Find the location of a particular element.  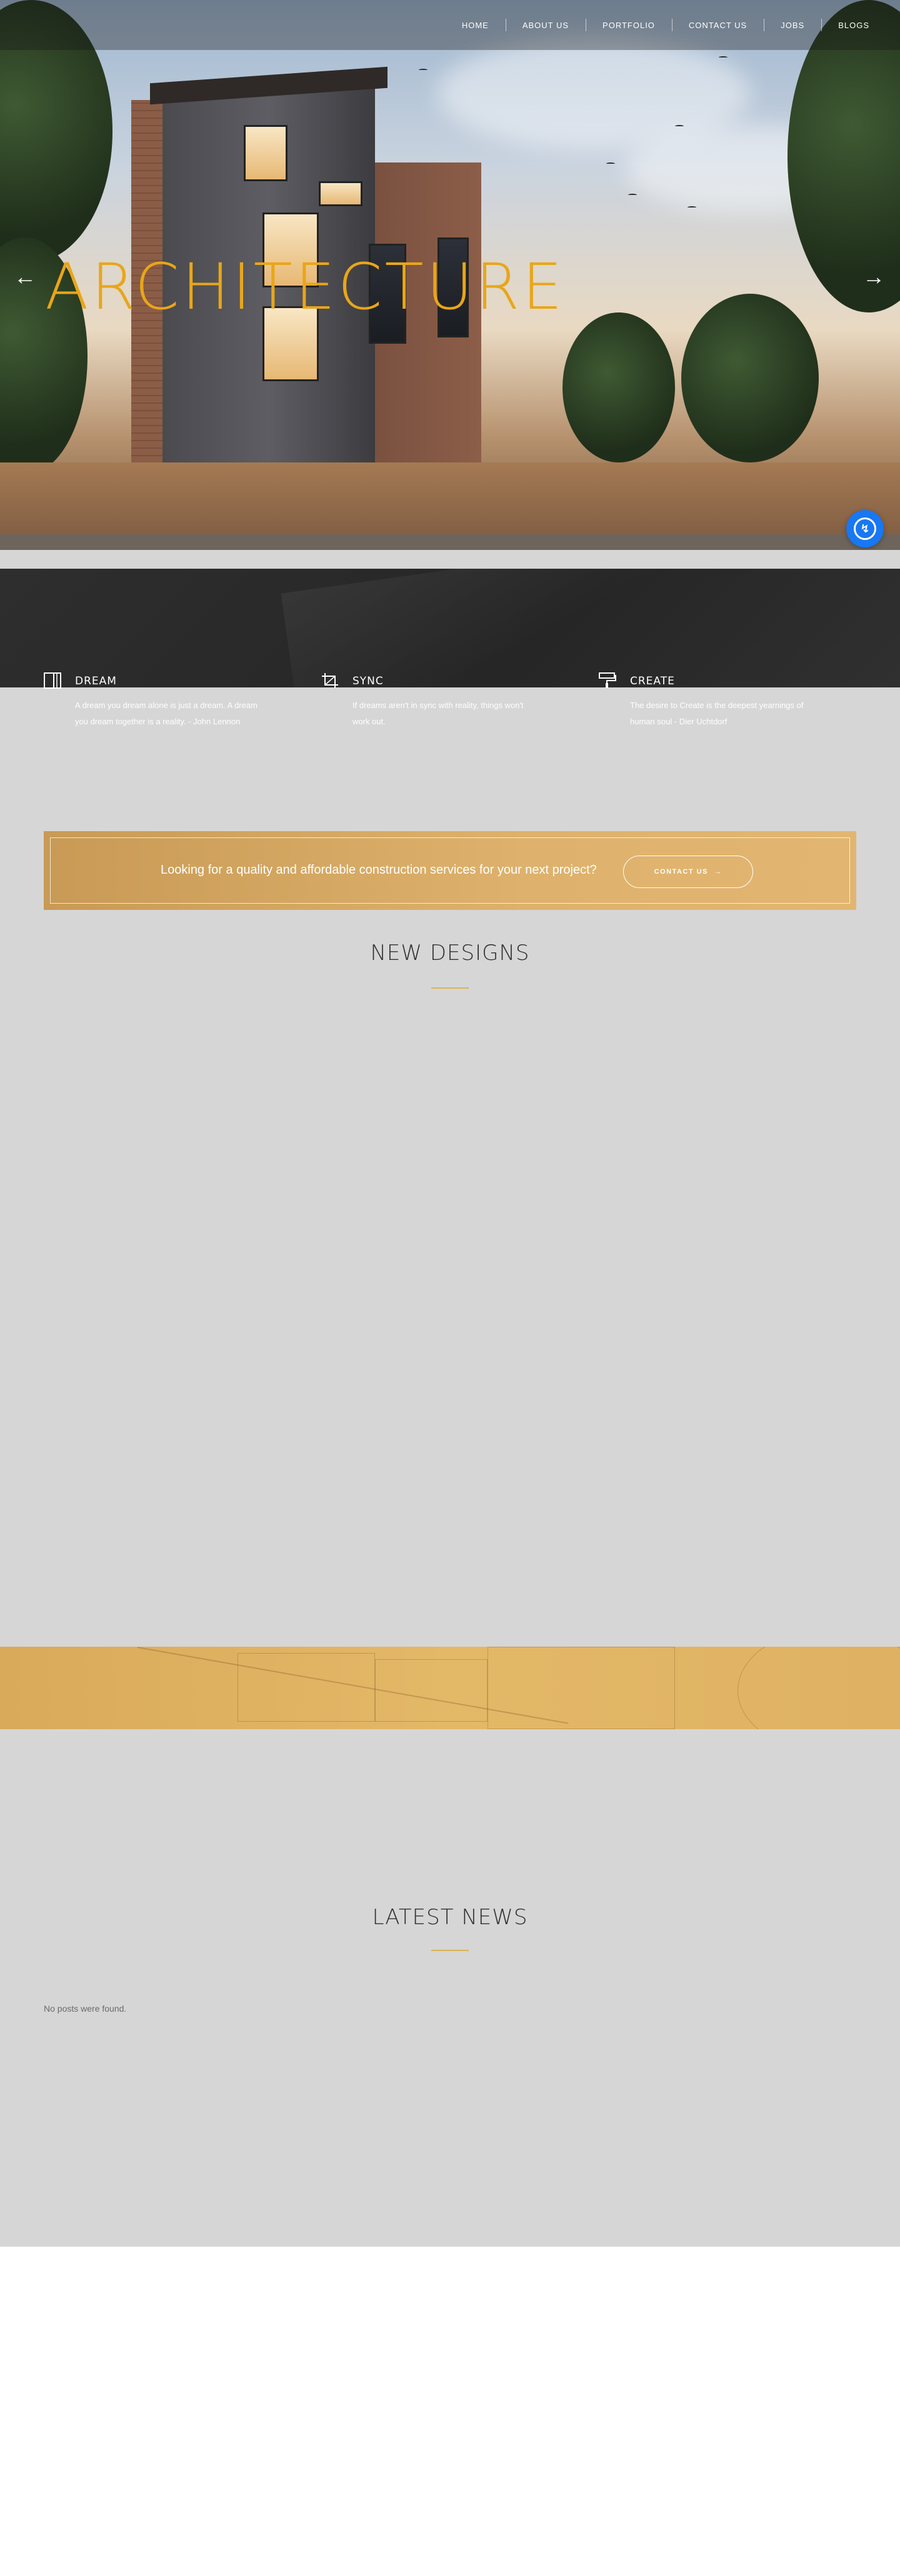

contact-us-button: CONTACT US → is located at coordinates (688, 872).